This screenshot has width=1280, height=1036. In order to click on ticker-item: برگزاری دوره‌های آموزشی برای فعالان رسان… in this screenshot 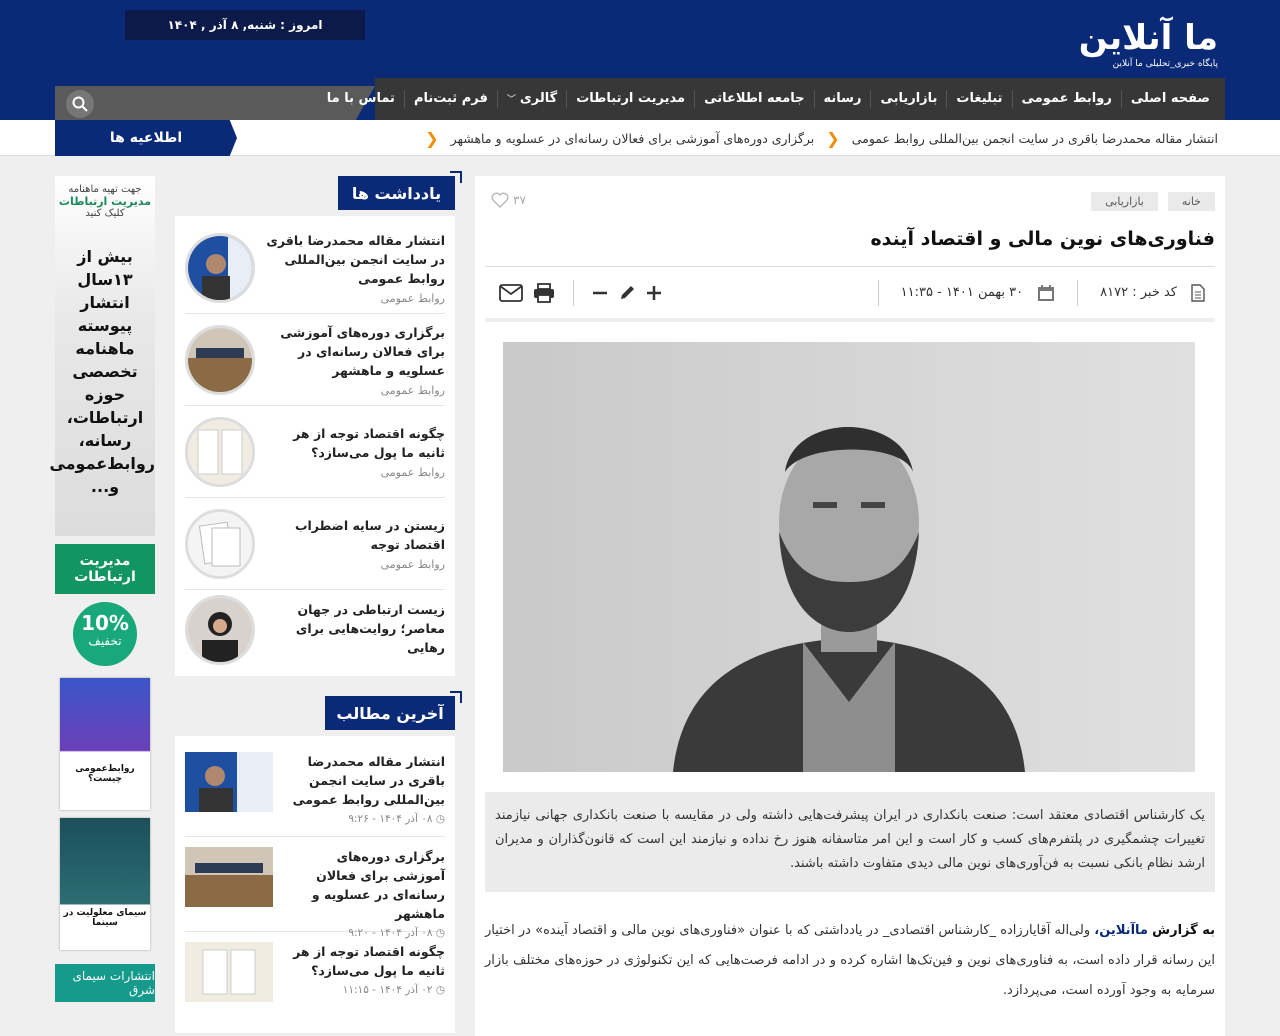, I will do `click(633, 138)`.